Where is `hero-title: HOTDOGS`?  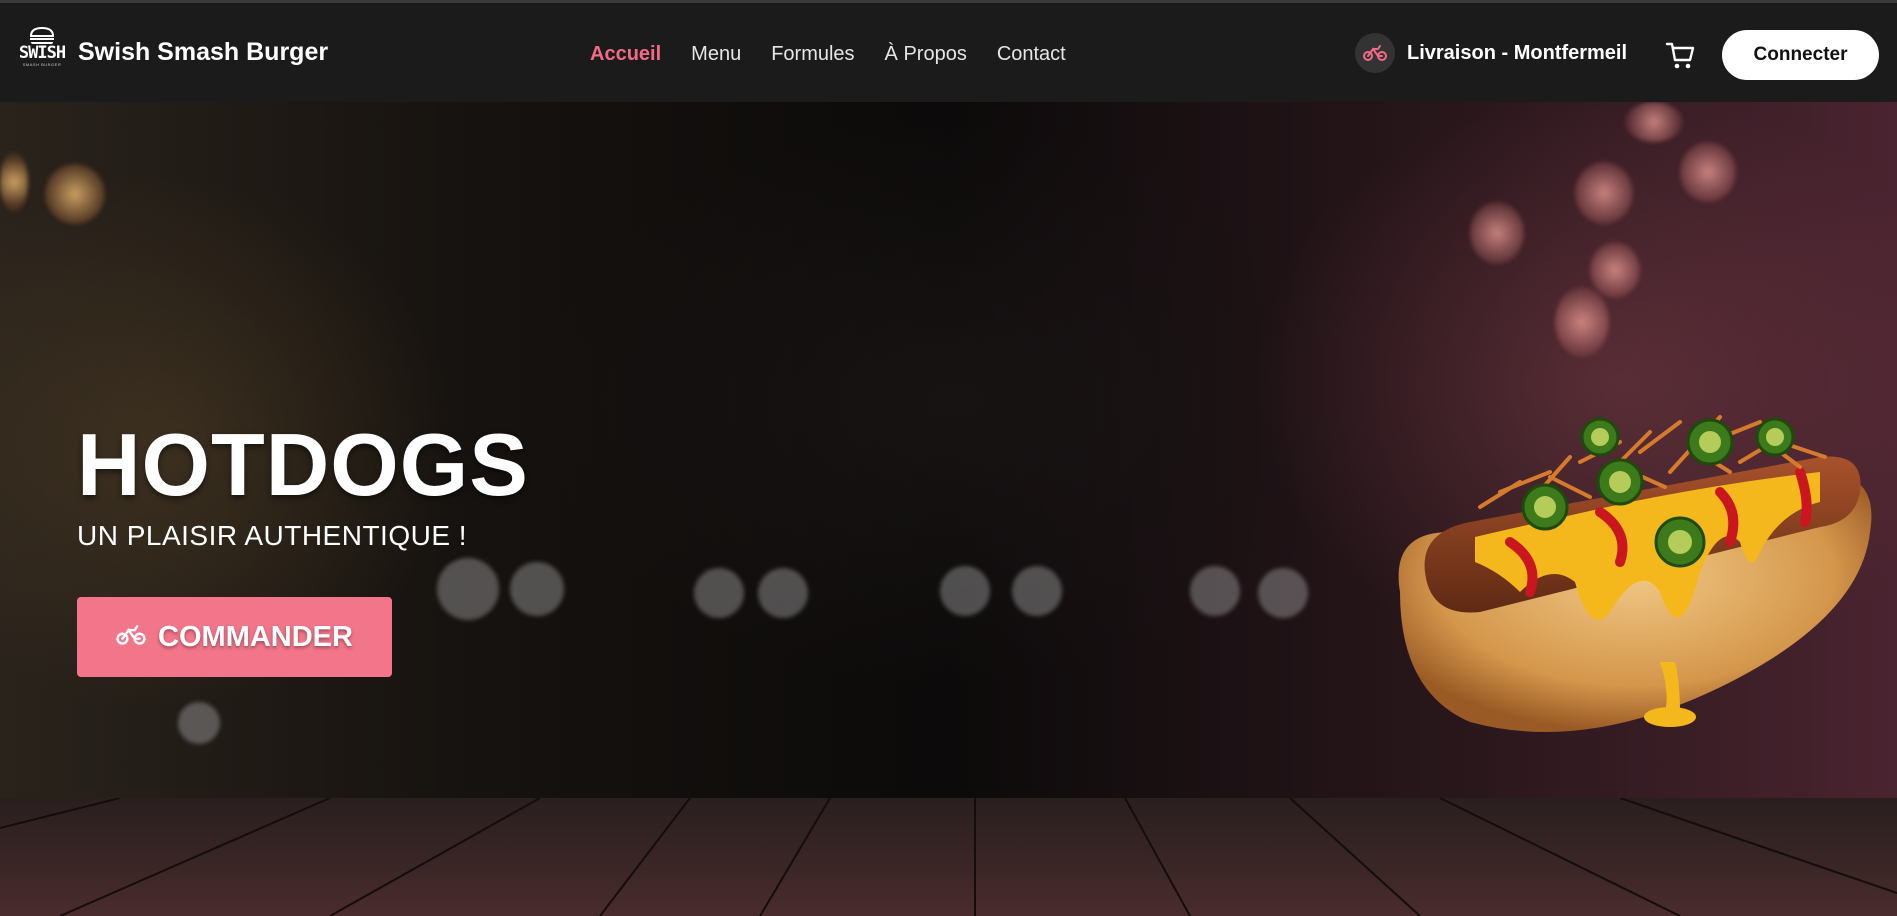
hero-title: HOTDOGS is located at coordinates (303, 464).